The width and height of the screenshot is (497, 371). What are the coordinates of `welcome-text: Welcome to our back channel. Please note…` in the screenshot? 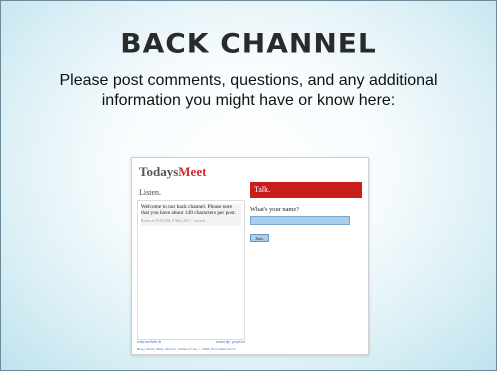 It's located at (188, 210).